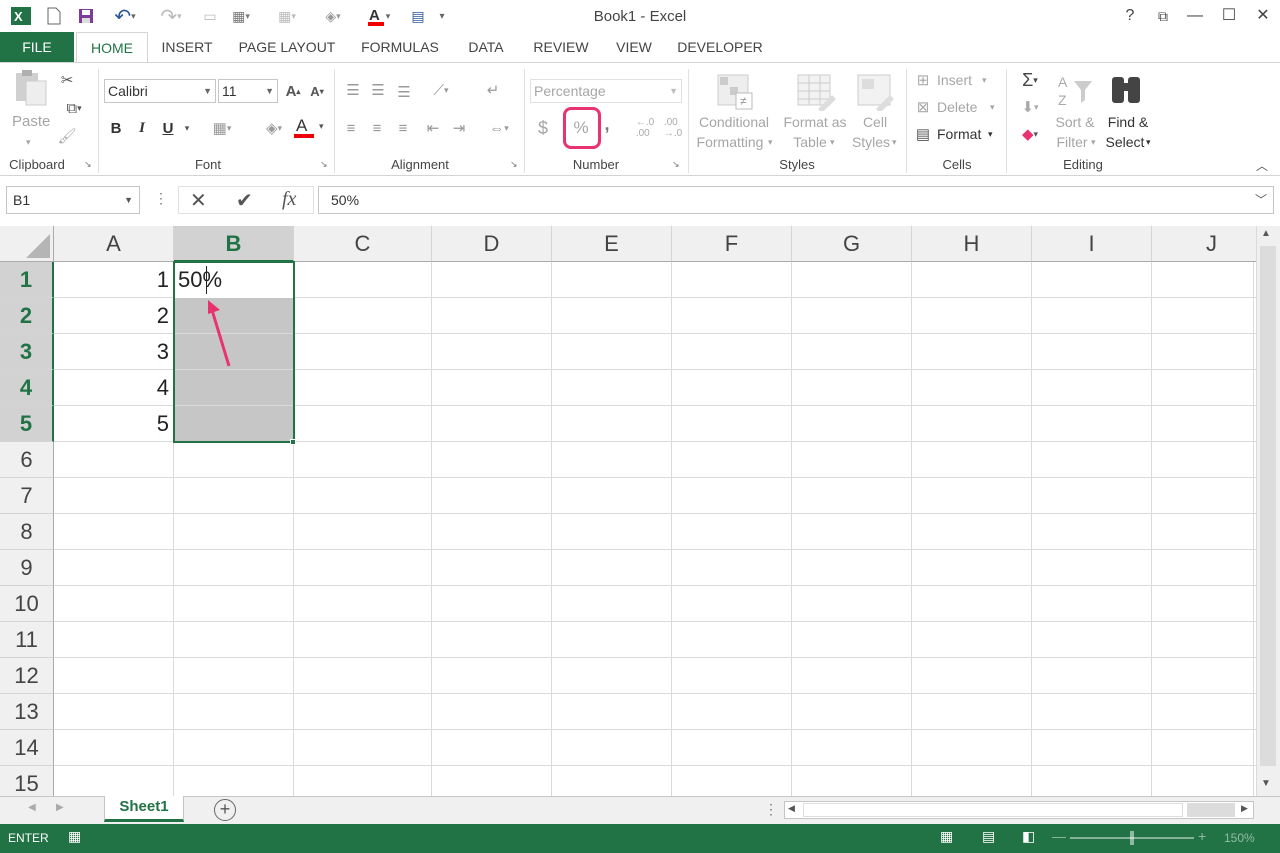  What do you see at coordinates (796, 200) in the screenshot?
I see `formula-input: 50% ﹀` at bounding box center [796, 200].